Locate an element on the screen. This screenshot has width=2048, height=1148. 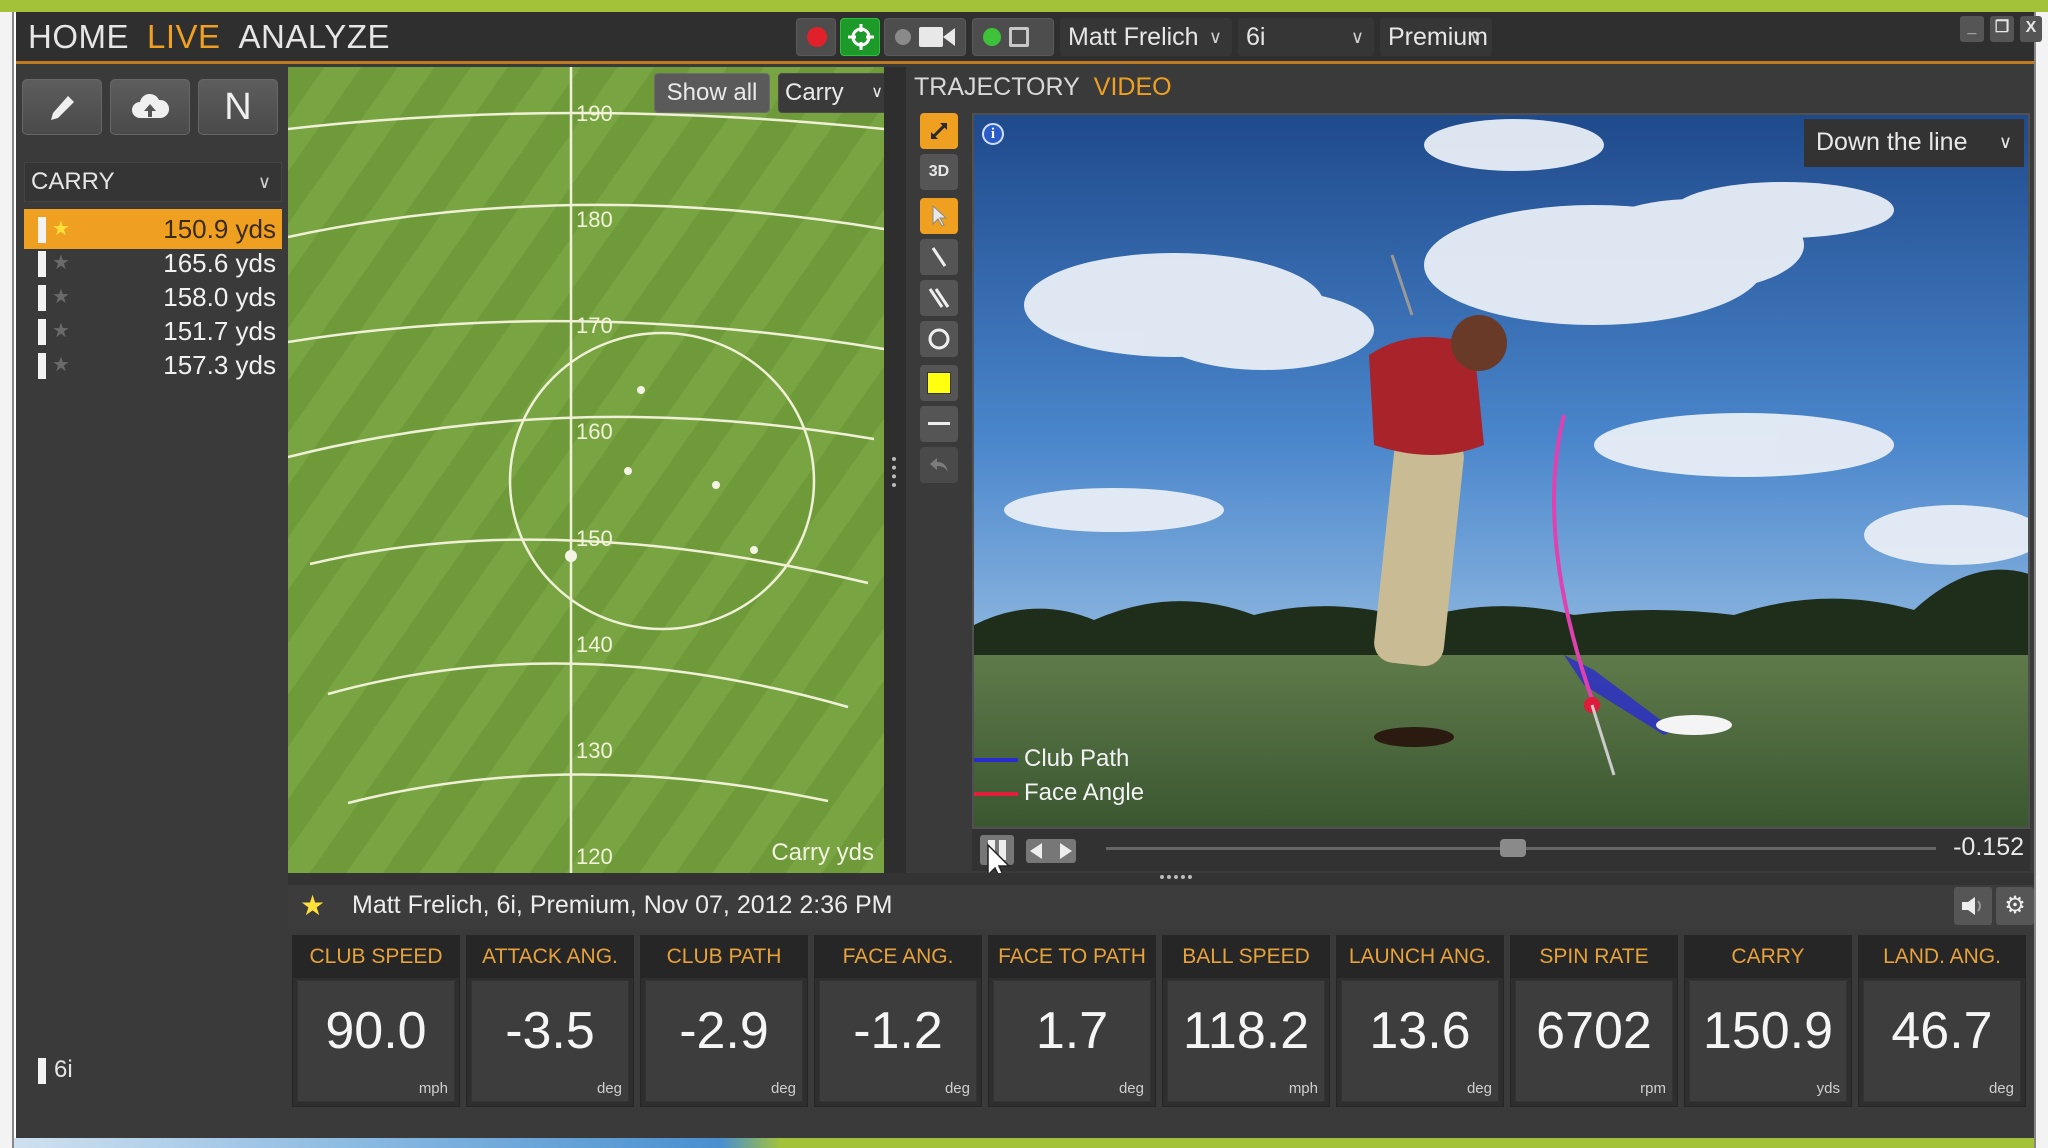
select-tool-button is located at coordinates (939, 216).